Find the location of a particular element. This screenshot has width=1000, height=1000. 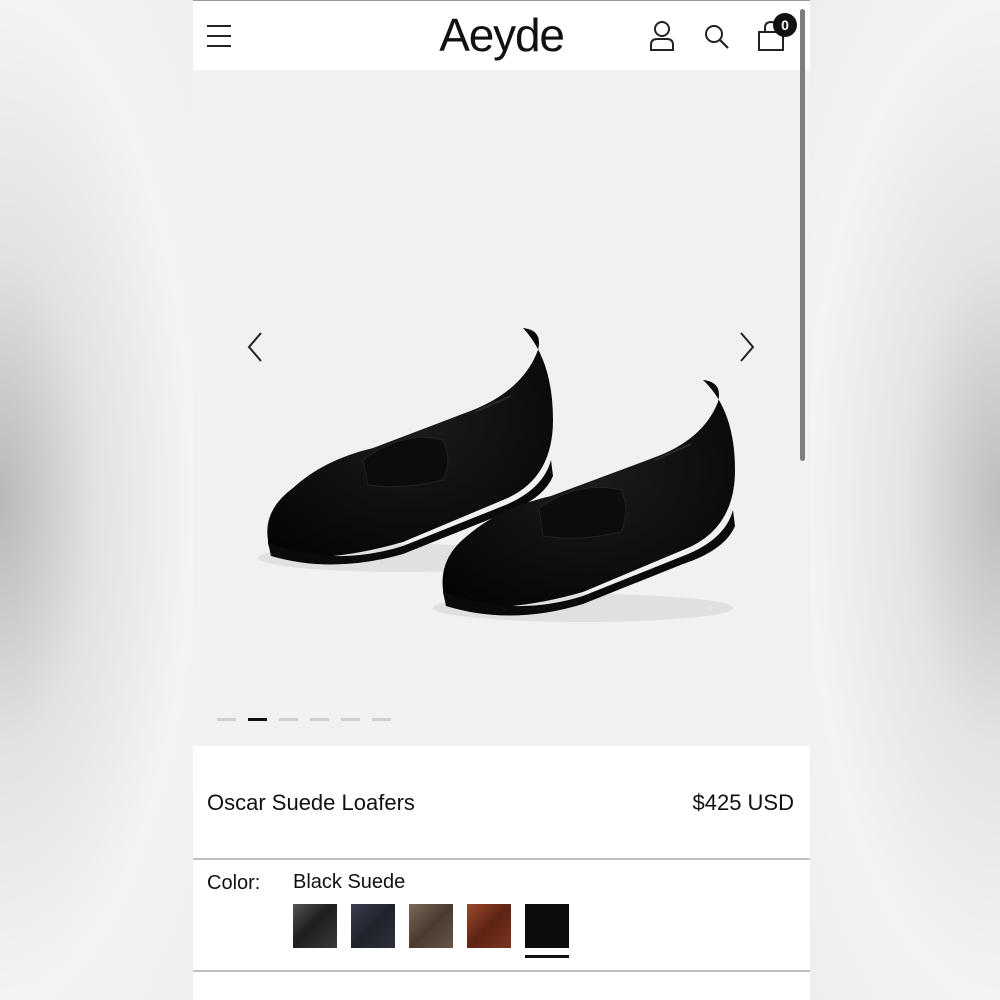

header-bar: Aeyde 0 is located at coordinates (501, 35).